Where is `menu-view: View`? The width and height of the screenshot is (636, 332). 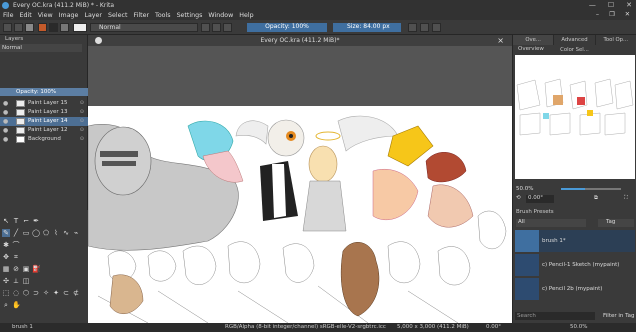 menu-view: View is located at coordinates (45, 15).